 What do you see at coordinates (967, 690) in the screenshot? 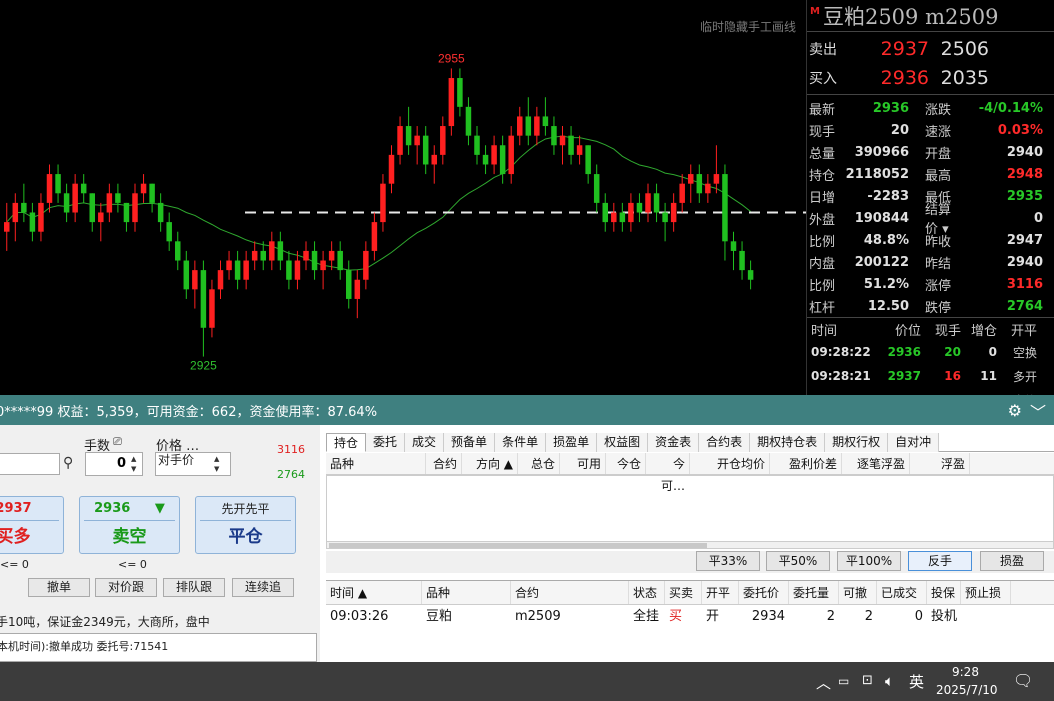
I see `clock-date: 2025/7/10` at bounding box center [967, 690].